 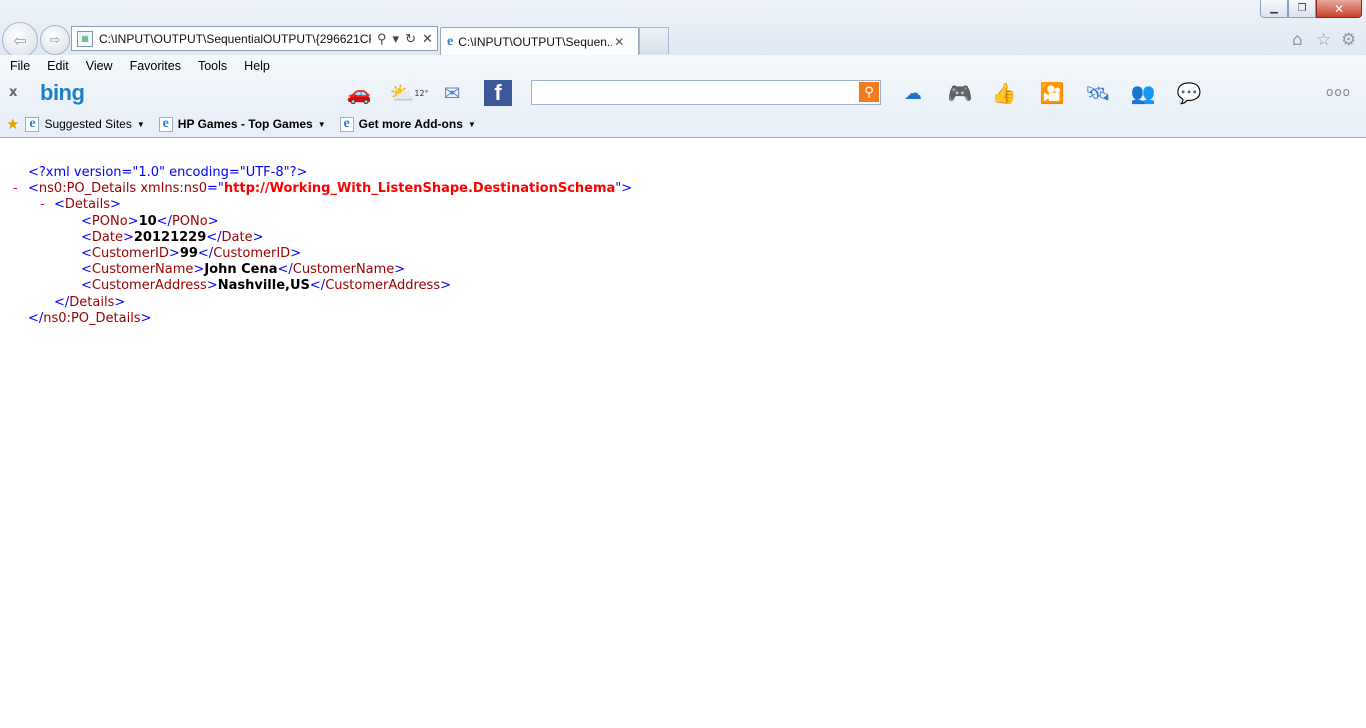 What do you see at coordinates (154, 66) in the screenshot?
I see `menu-favorites: Favorites` at bounding box center [154, 66].